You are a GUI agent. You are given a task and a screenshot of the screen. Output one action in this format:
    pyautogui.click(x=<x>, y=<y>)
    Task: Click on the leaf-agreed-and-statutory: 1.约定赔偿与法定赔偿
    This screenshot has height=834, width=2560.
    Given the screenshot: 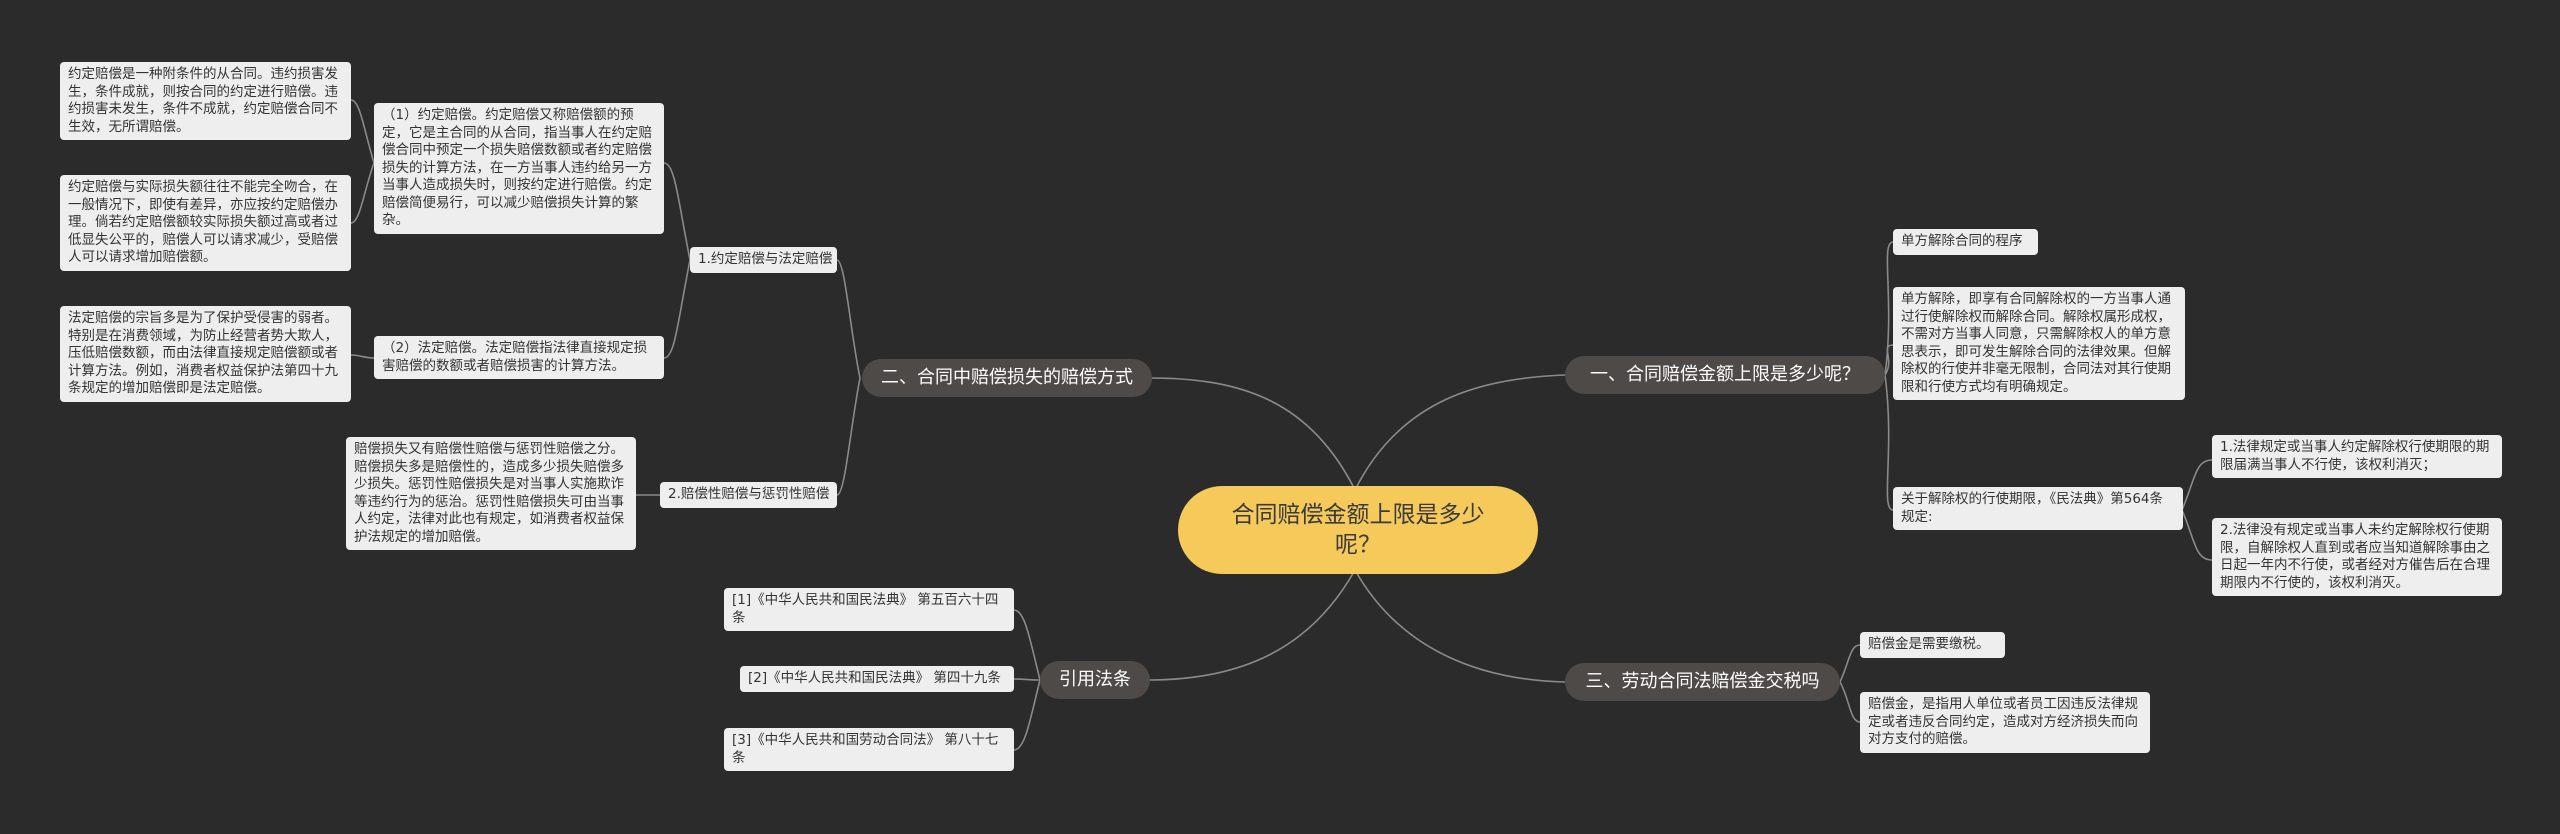 What is the action you would take?
    pyautogui.click(x=763, y=260)
    